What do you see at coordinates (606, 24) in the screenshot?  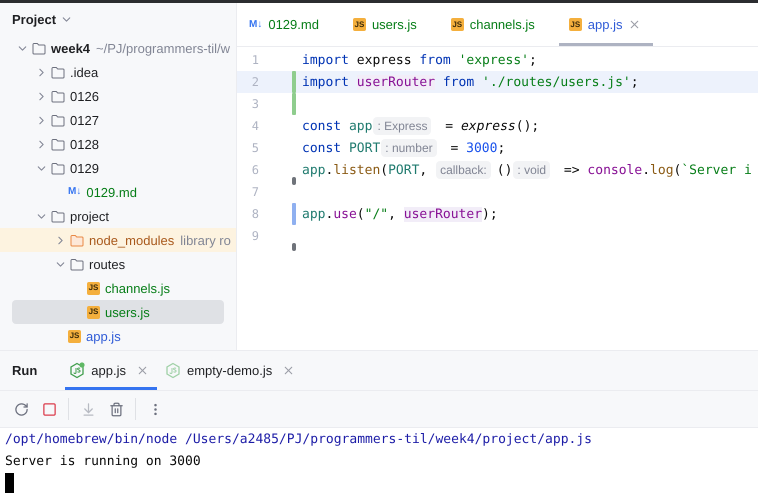 I see `editor-tab: JS app.js` at bounding box center [606, 24].